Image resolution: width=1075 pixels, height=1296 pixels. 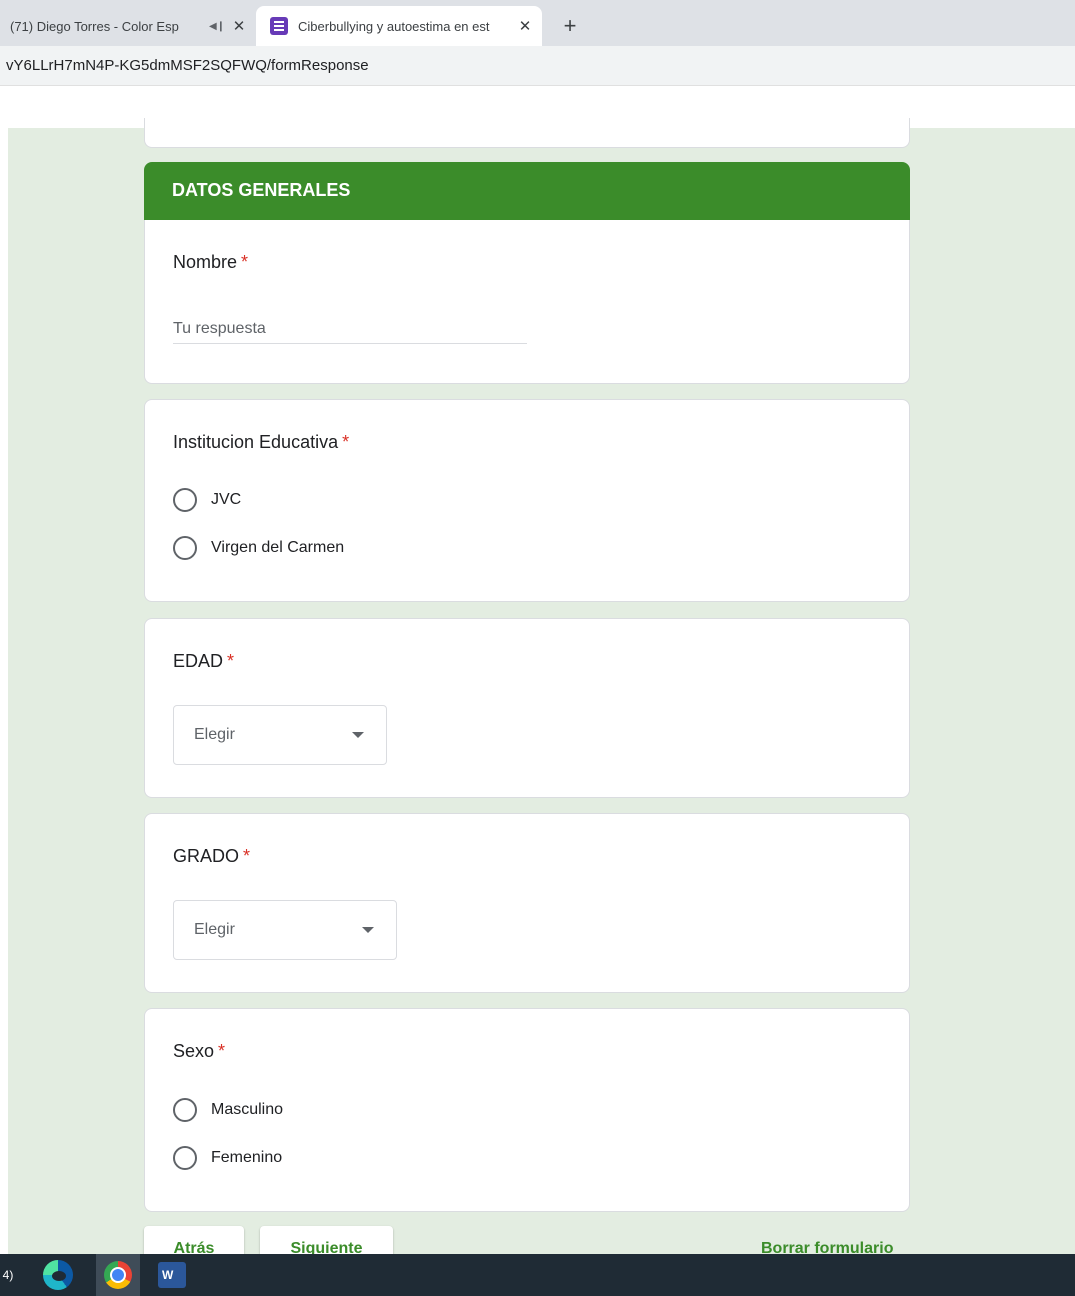 I want to click on question-nombre: Nombre *, so click(x=527, y=302).